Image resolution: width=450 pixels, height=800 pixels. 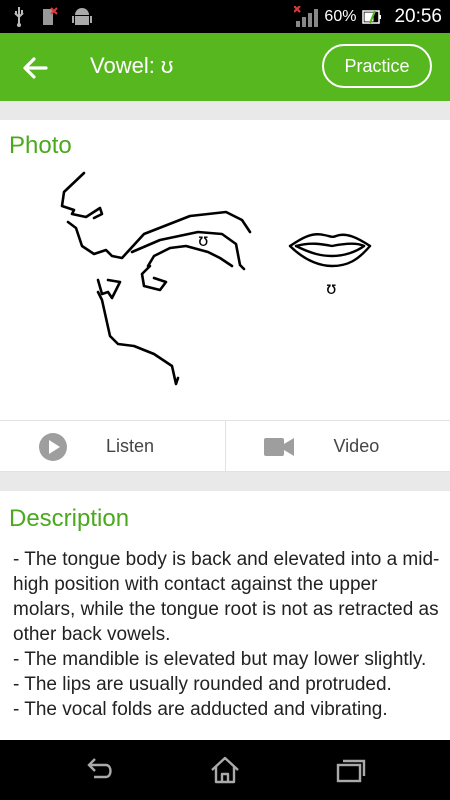 I want to click on navigation-bar, so click(x=225, y=770).